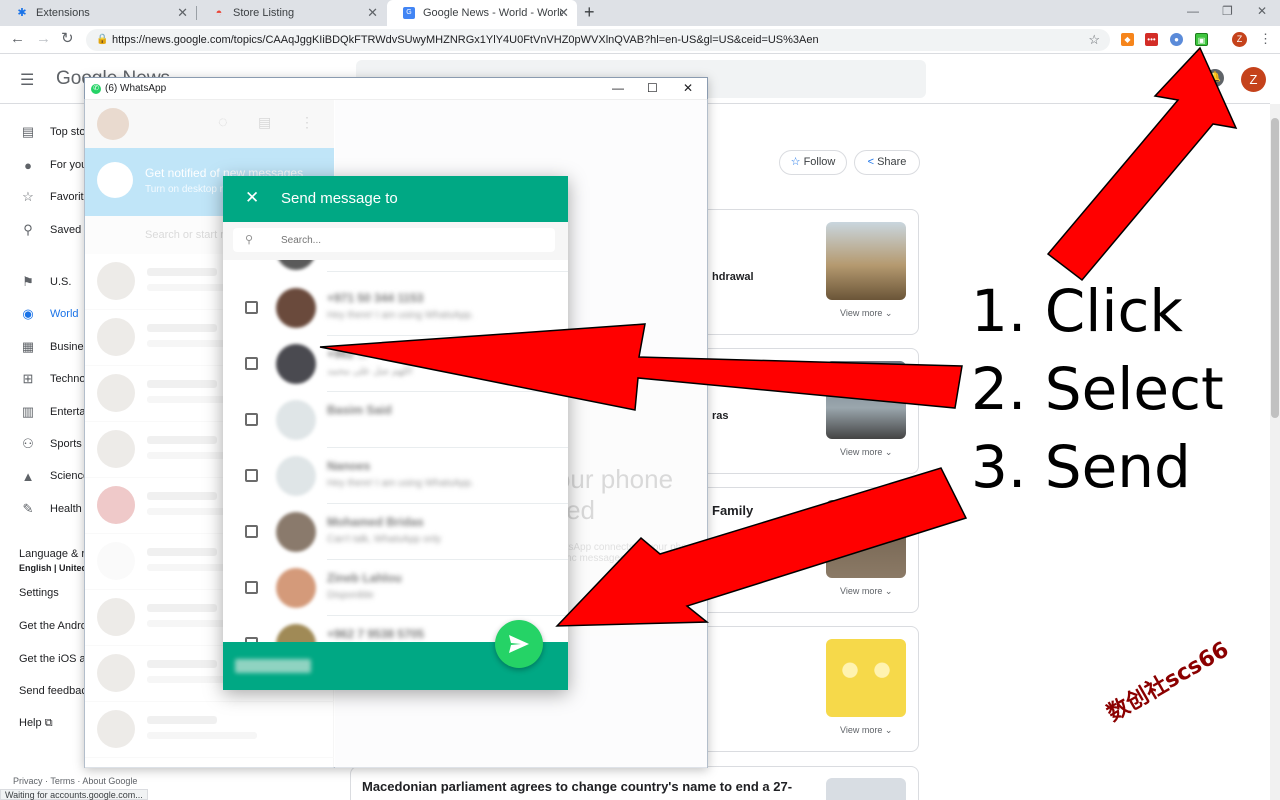  What do you see at coordinates (519, 644) in the screenshot?
I see `send-button` at bounding box center [519, 644].